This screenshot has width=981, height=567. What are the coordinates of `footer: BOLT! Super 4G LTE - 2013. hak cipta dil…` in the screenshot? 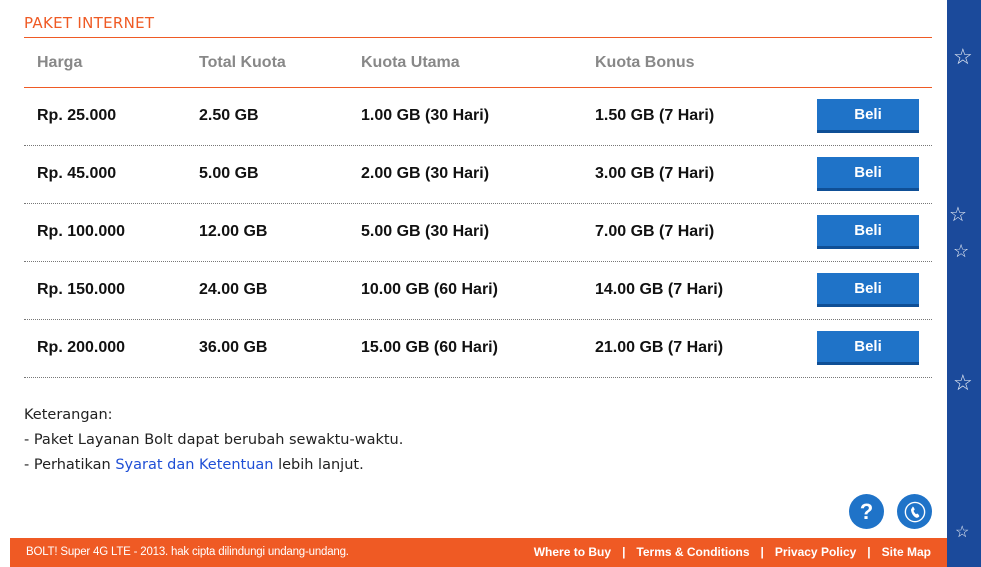 It's located at (478, 552).